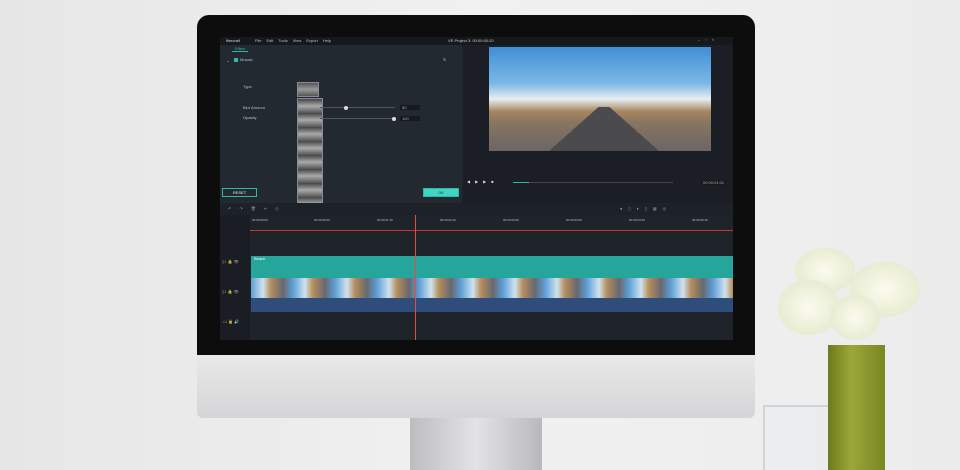 Image resolution: width=960 pixels, height=470 pixels. I want to click on effect-name: Mosaic, so click(246, 59).